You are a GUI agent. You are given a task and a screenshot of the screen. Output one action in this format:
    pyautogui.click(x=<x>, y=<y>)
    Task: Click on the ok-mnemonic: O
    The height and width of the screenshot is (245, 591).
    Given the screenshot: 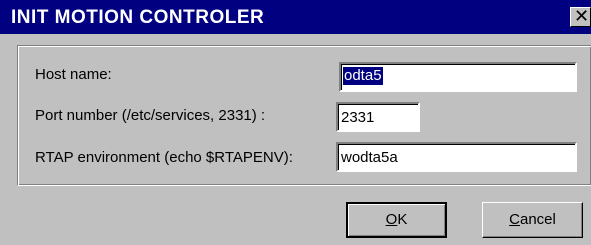 What is the action you would take?
    pyautogui.click(x=391, y=219)
    